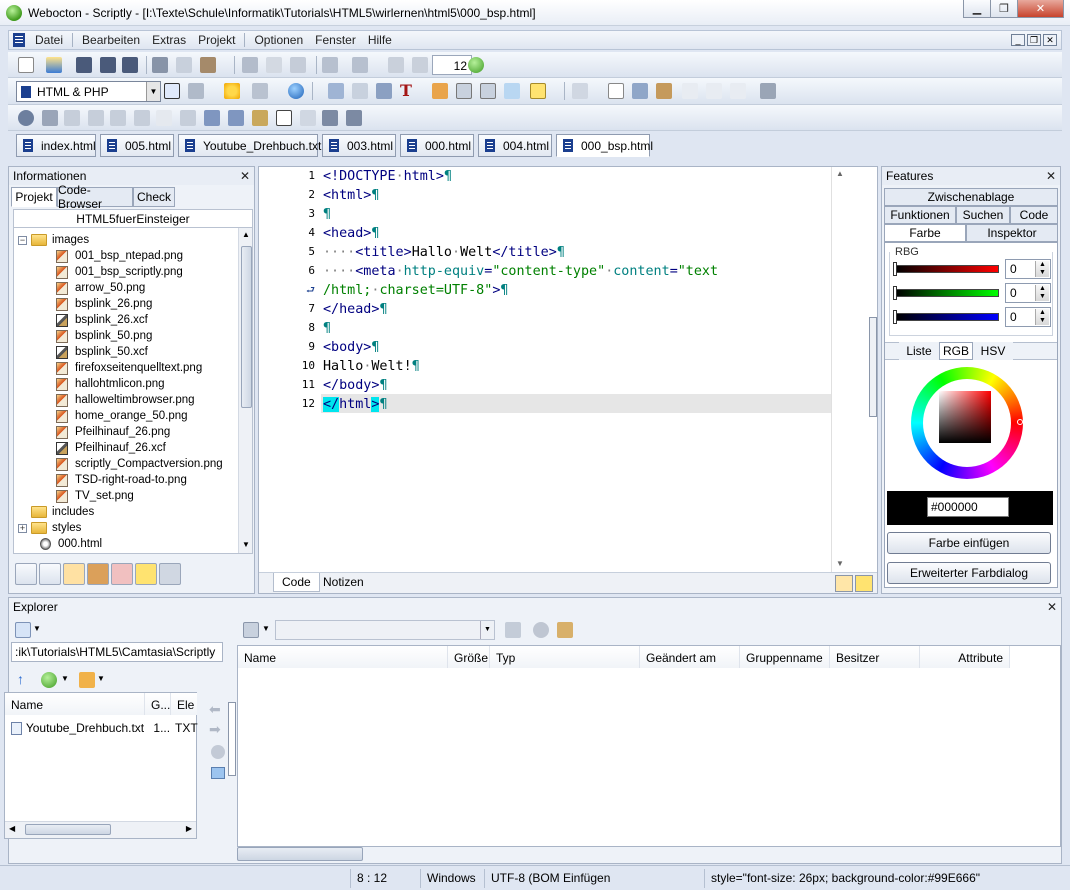  I want to click on tree-scrollbar: ▲ ▼, so click(245, 390).